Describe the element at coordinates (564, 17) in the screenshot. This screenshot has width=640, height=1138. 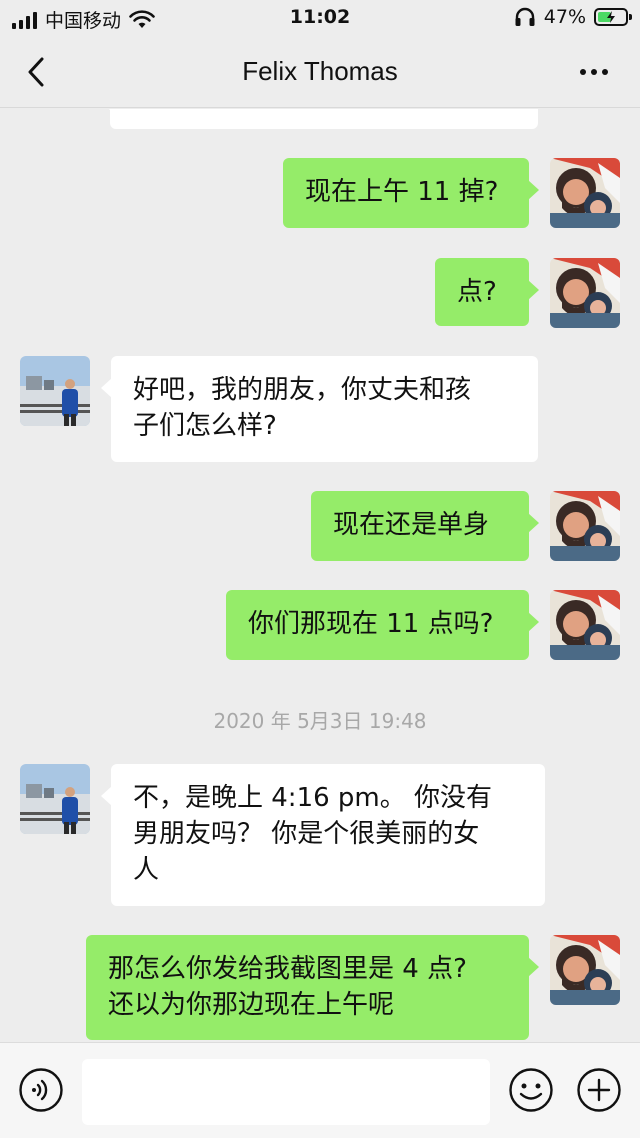
I see `battery-percent: 47%` at that location.